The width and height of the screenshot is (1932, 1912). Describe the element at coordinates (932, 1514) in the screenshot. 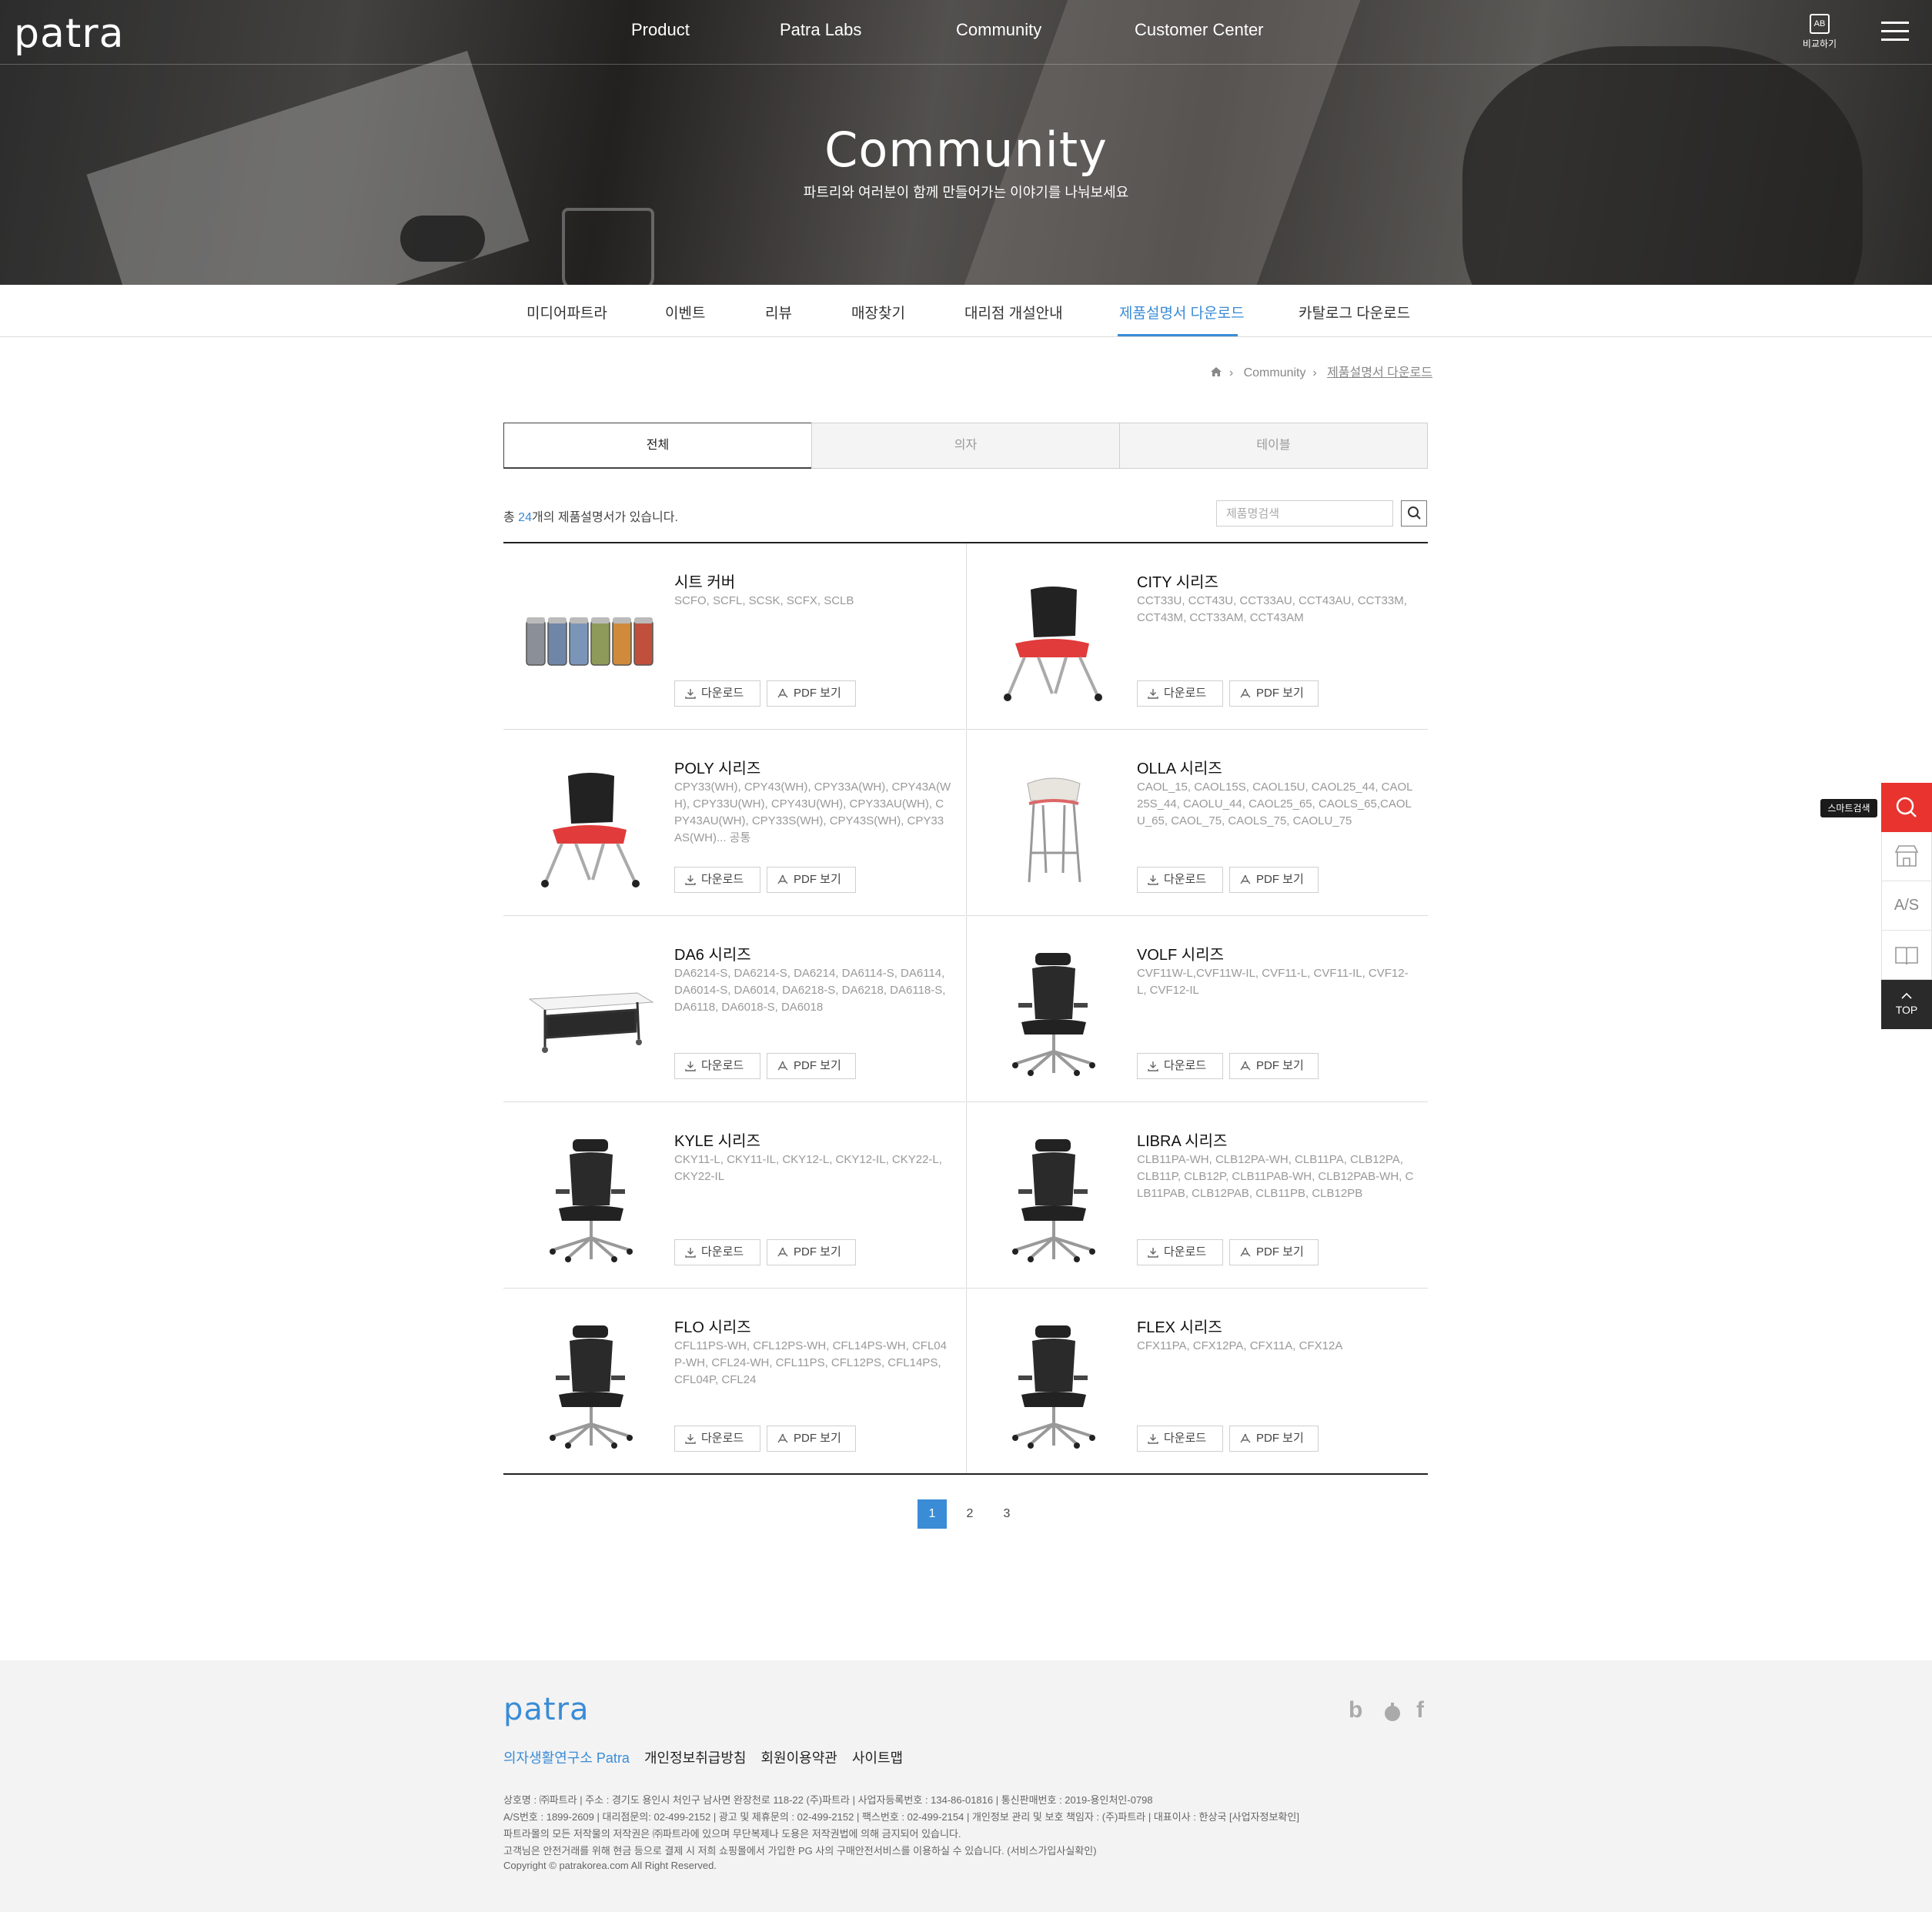

I see `page-1: 1` at that location.